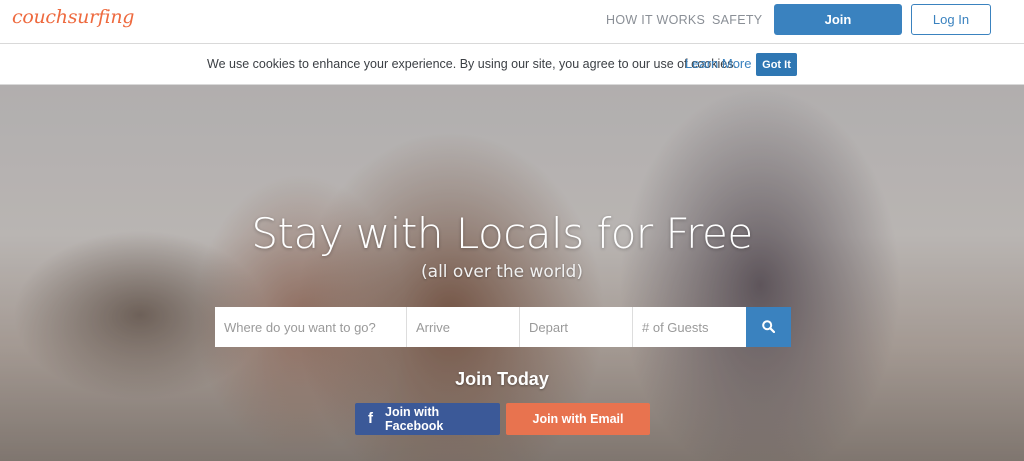  I want to click on hero-subtitle: (all over the world), so click(502, 272).